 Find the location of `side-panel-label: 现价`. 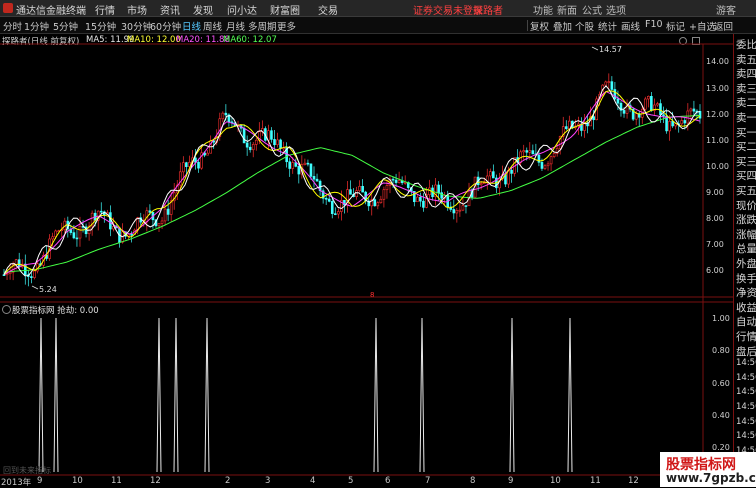

side-panel-label: 现价 is located at coordinates (746, 205).